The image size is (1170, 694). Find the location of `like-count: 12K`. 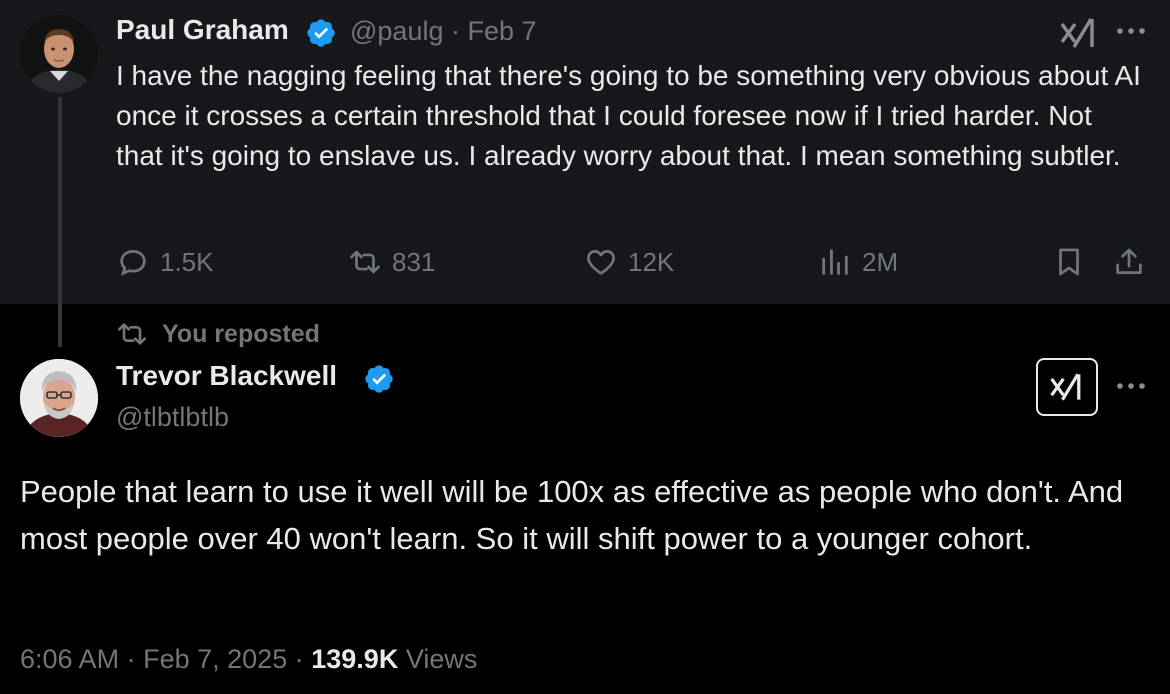

like-count: 12K is located at coordinates (651, 261).